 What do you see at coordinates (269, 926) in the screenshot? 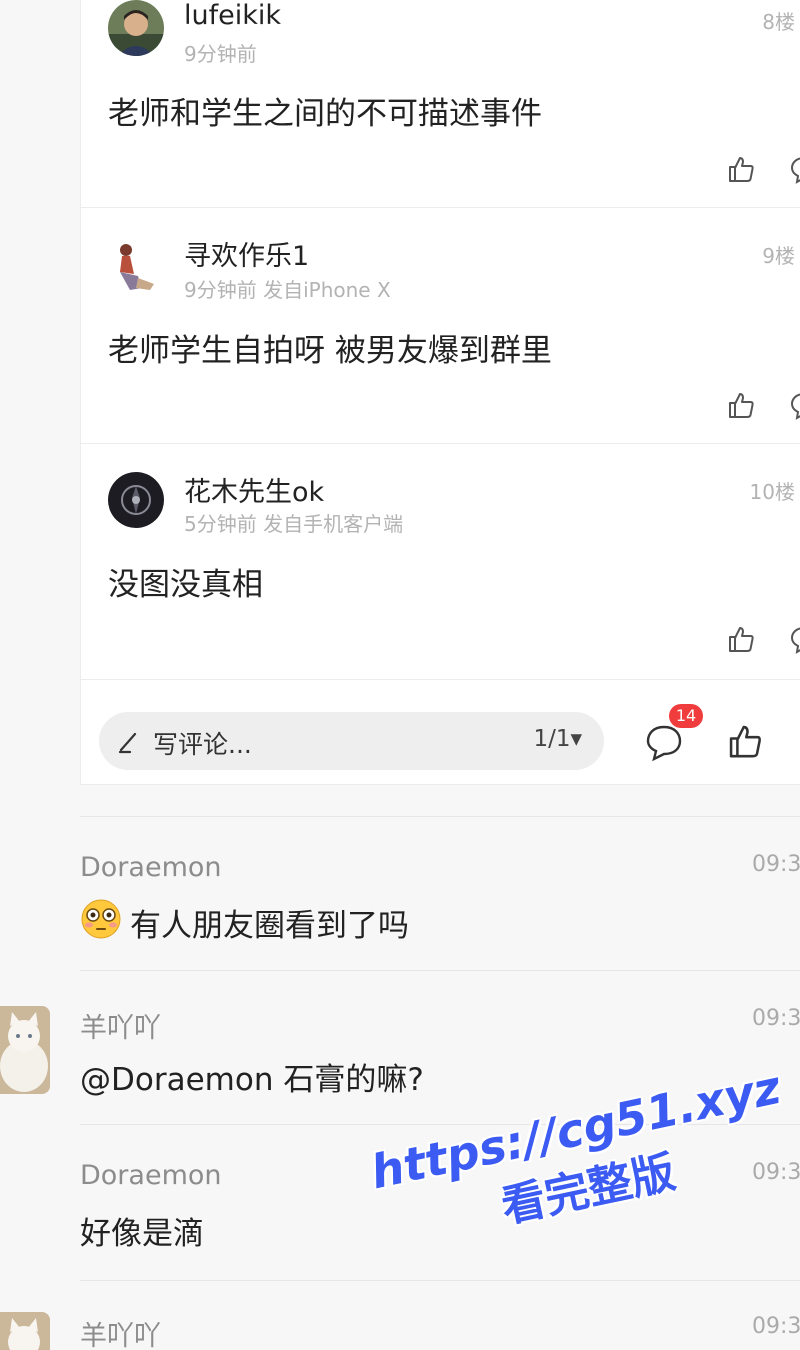
I see `message-text: 有人朋友圈看到了吗` at bounding box center [269, 926].